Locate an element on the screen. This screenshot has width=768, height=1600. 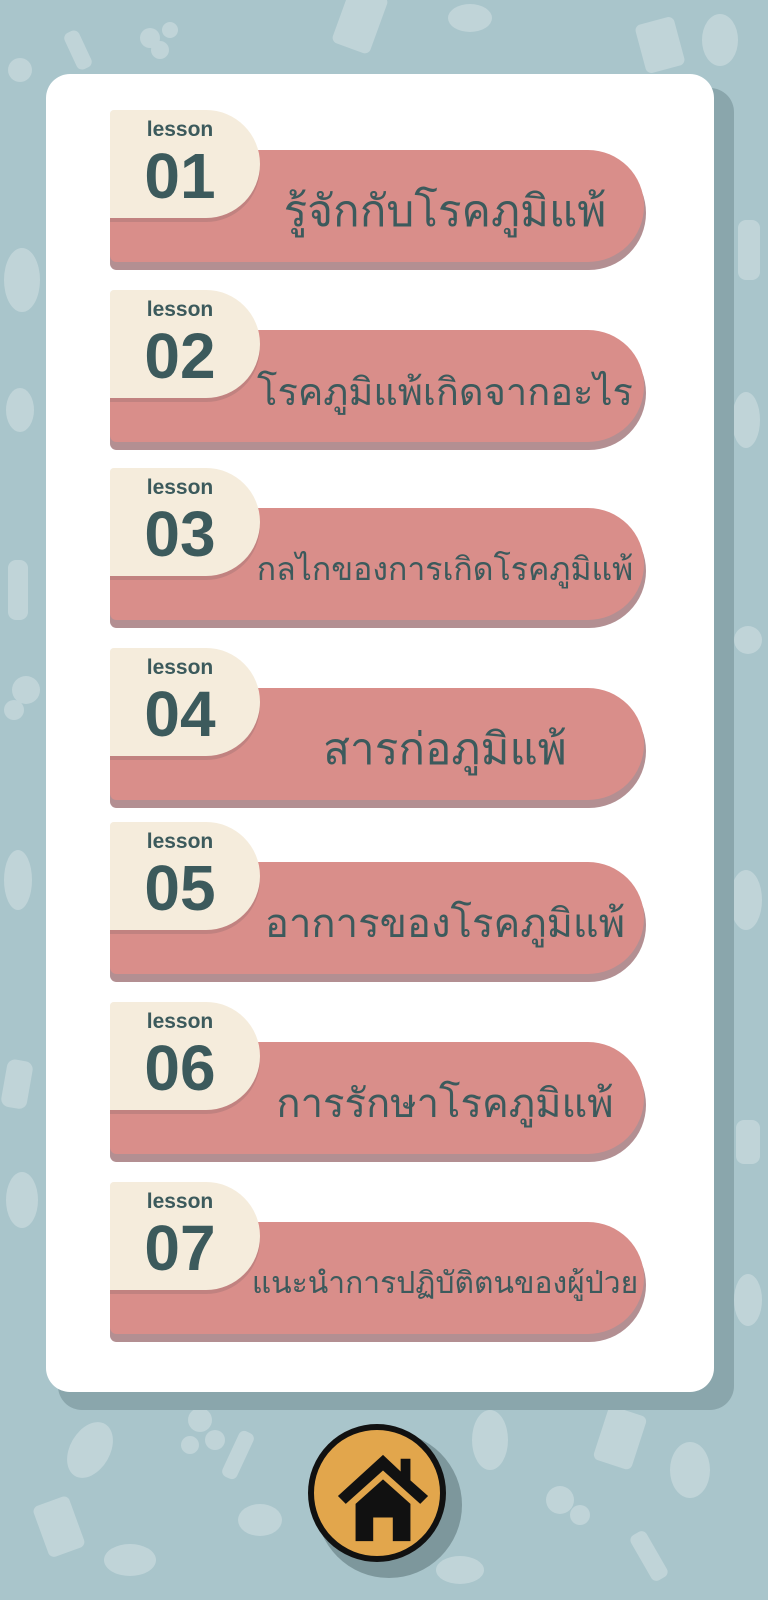
lesson-number-tag: lesson 07 is located at coordinates (185, 1236).